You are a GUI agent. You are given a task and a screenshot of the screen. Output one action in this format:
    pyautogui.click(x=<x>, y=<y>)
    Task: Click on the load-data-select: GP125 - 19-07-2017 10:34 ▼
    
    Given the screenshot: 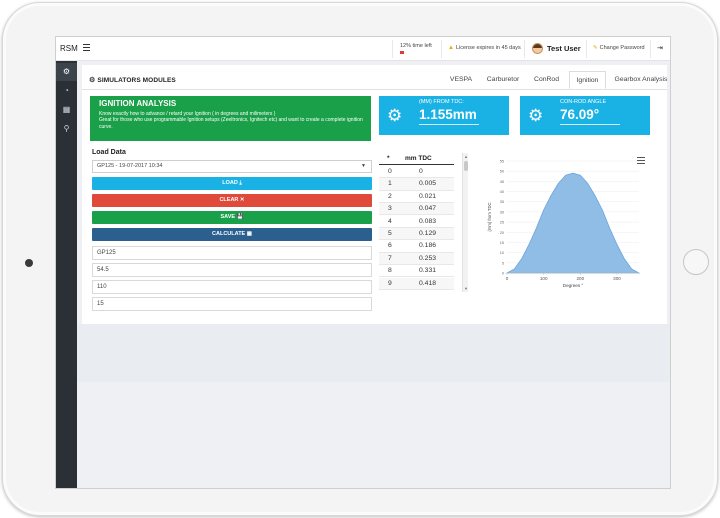 What is the action you would take?
    pyautogui.click(x=232, y=166)
    